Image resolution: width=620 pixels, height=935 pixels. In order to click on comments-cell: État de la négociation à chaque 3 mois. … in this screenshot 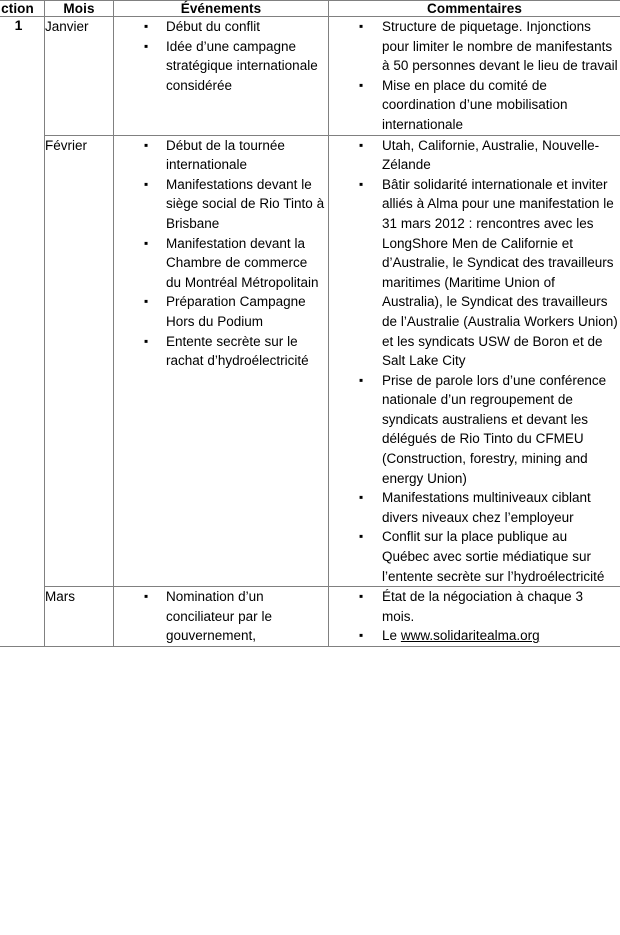, I will do `click(474, 616)`.